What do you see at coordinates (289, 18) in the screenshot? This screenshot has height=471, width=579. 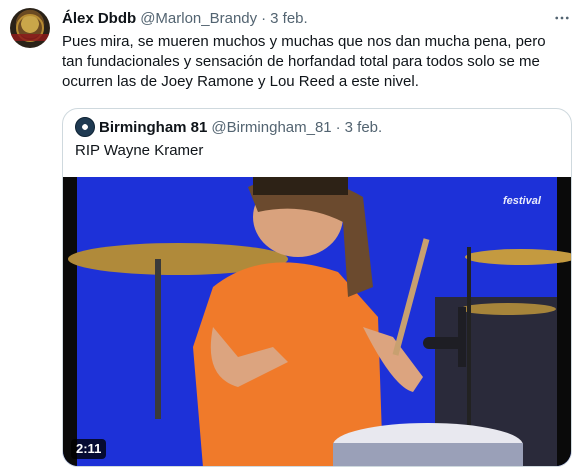 I see `timestamp: 3 feb.` at bounding box center [289, 18].